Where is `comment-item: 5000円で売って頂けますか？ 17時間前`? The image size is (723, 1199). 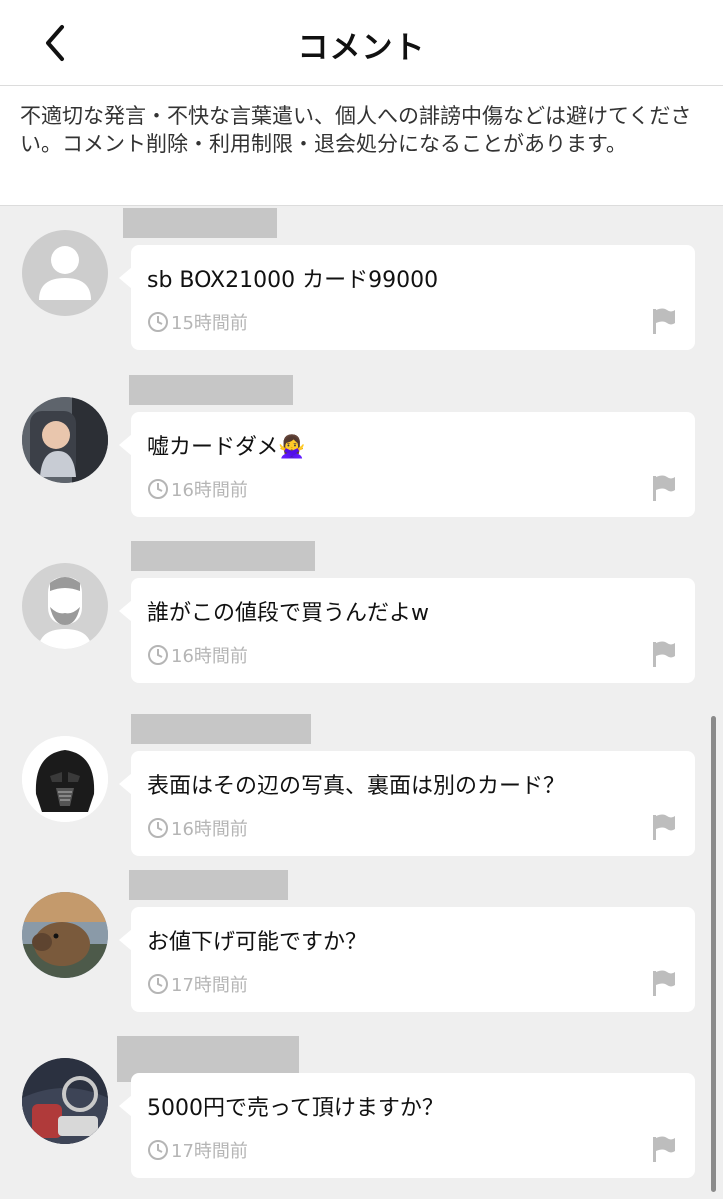 comment-item: 5000円で売って頂けますか？ 17時間前 is located at coordinates (361, 1113).